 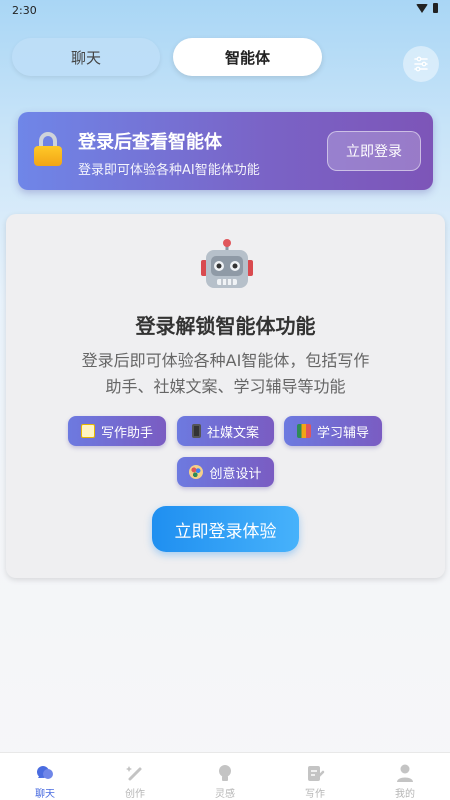 I want to click on nav-label: 我的, so click(x=405, y=794).